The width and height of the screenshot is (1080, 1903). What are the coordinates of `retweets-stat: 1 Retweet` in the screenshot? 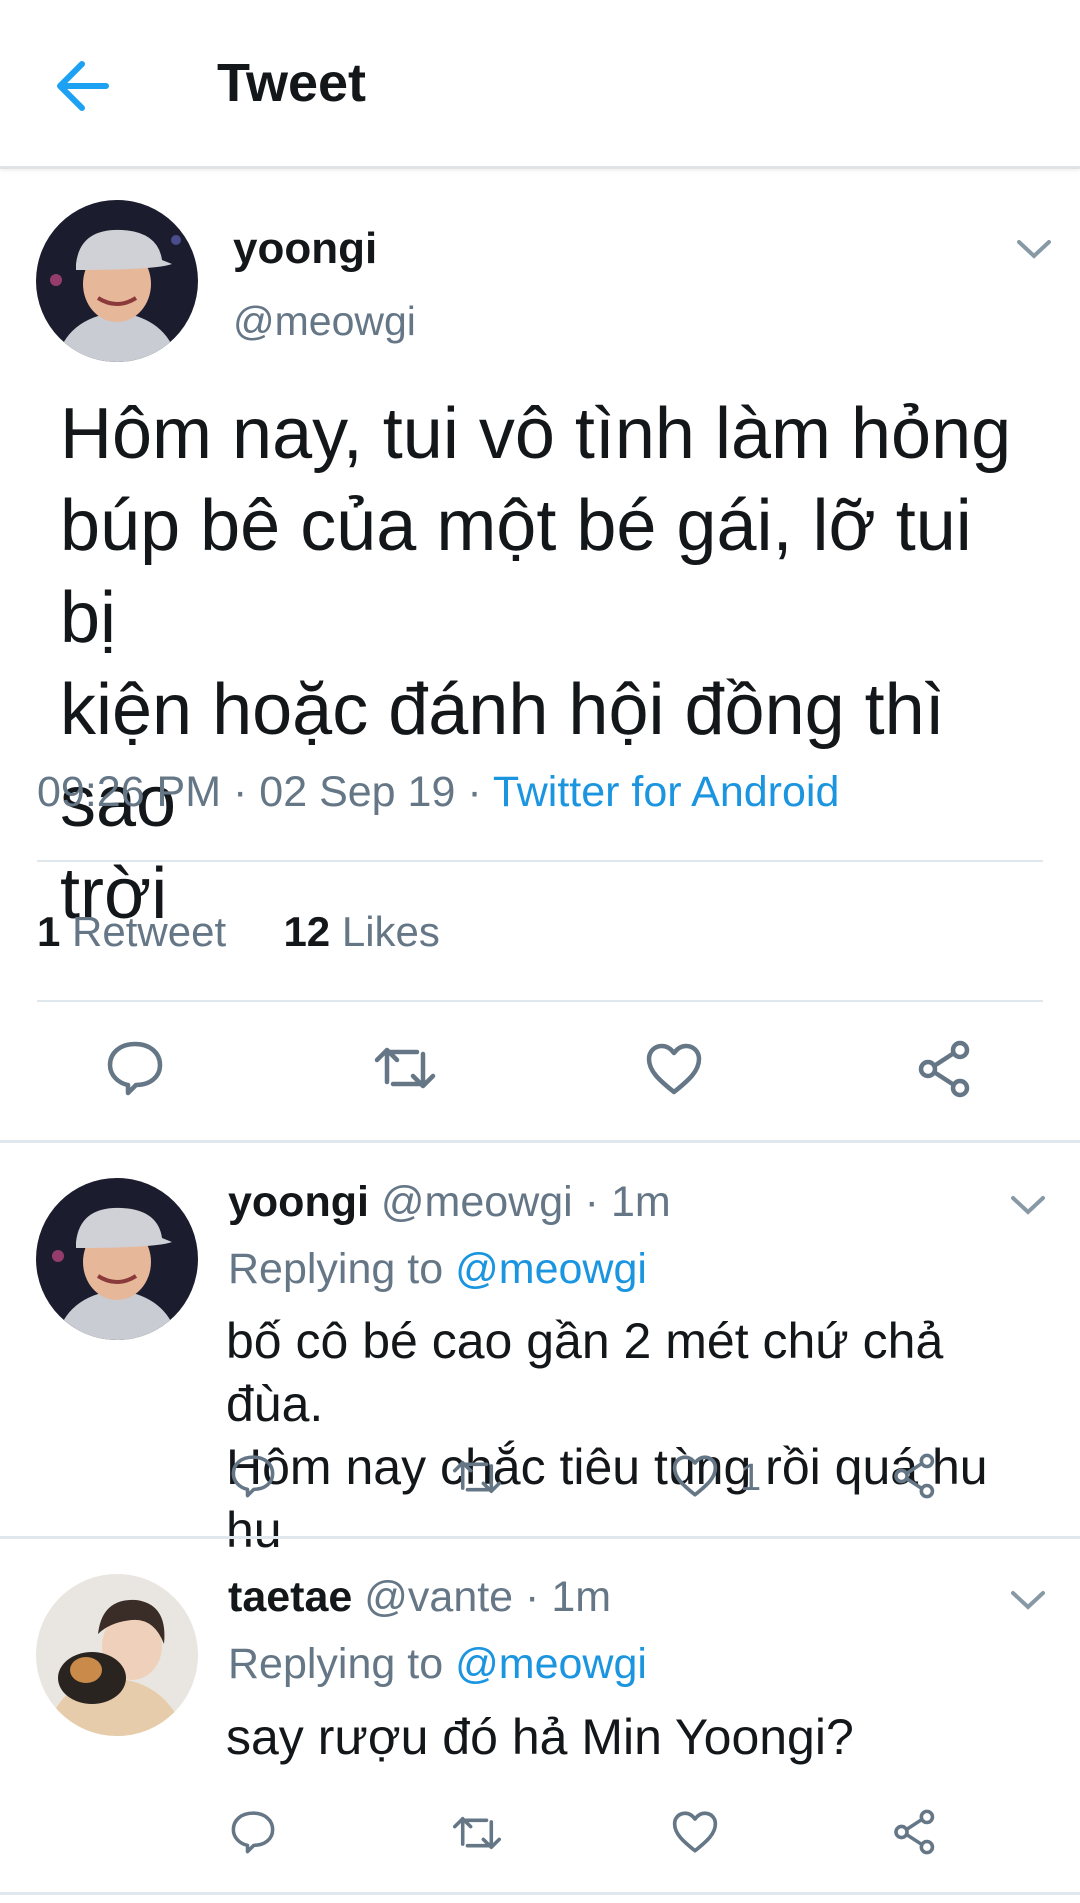 It's located at (131, 931).